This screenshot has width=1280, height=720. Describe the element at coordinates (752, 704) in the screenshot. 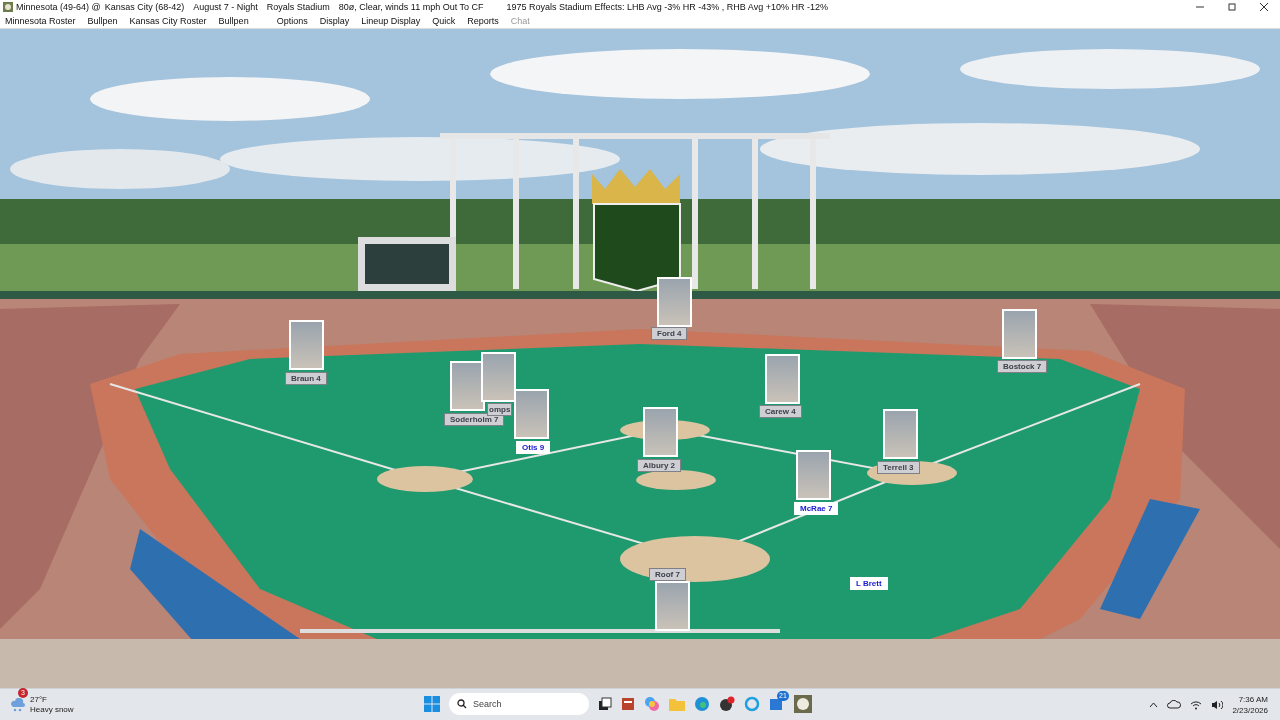

I see `ring-icon` at that location.